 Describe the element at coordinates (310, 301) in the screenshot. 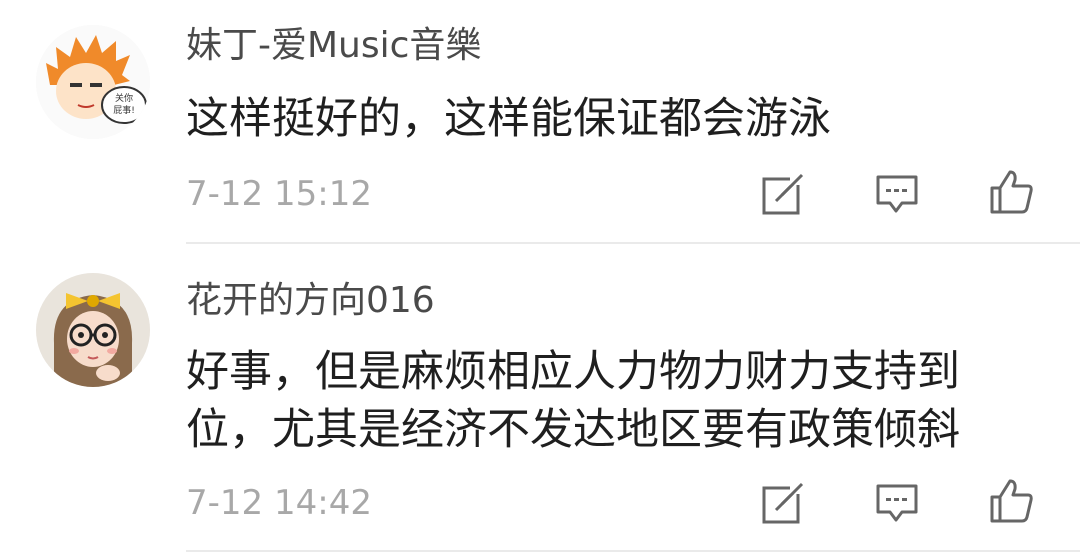

I see `username: 花开的方向016` at that location.